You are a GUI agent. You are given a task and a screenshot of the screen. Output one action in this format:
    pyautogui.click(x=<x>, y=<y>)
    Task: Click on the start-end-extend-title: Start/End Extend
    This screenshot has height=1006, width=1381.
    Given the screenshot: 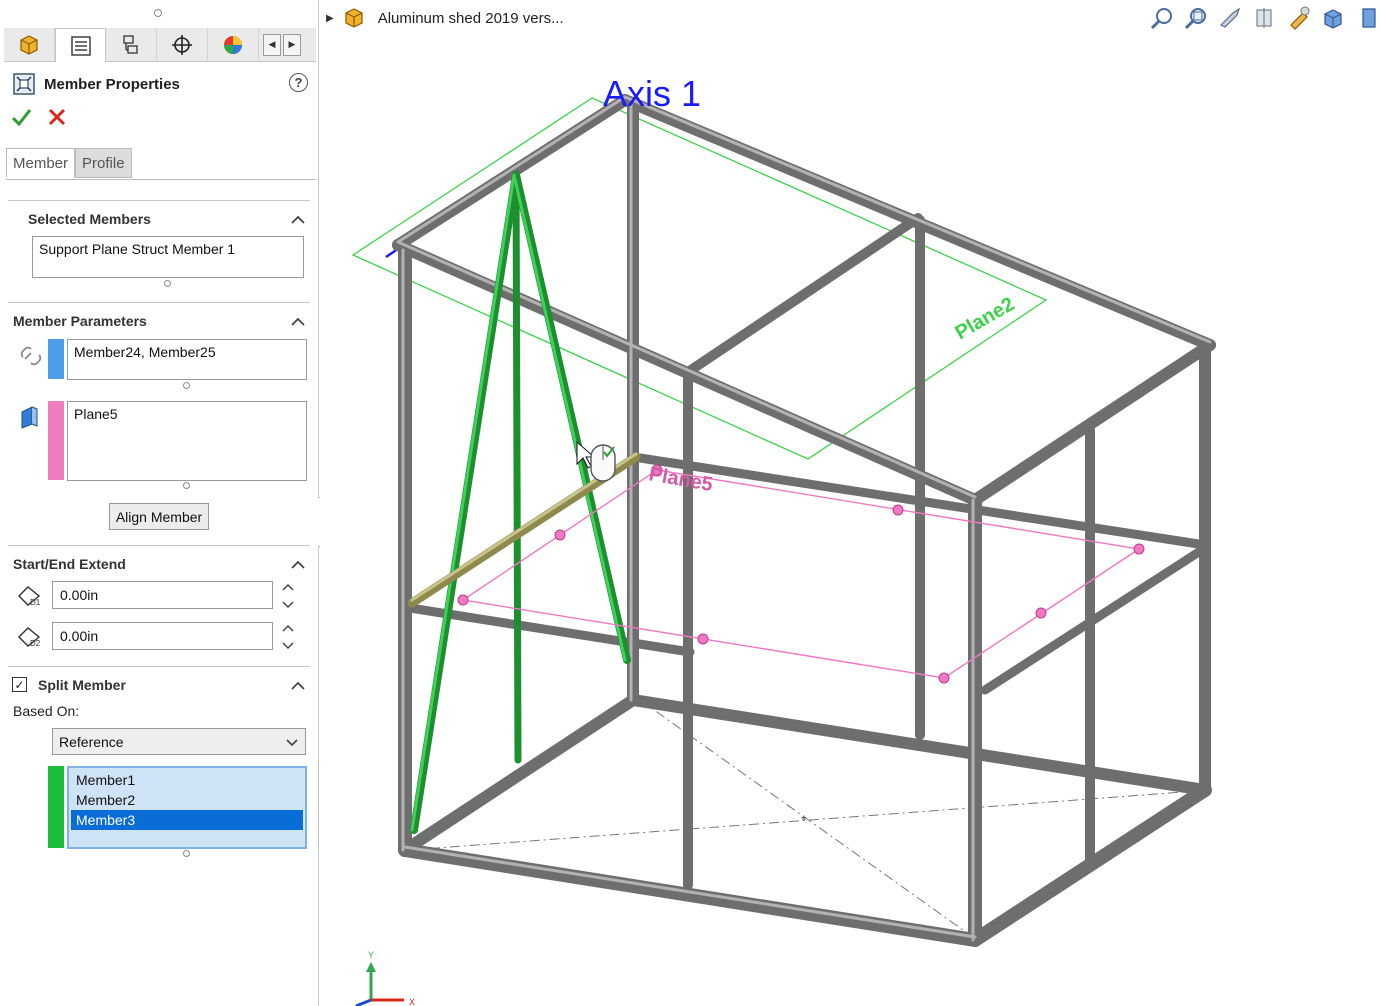 What is the action you would take?
    pyautogui.click(x=69, y=564)
    